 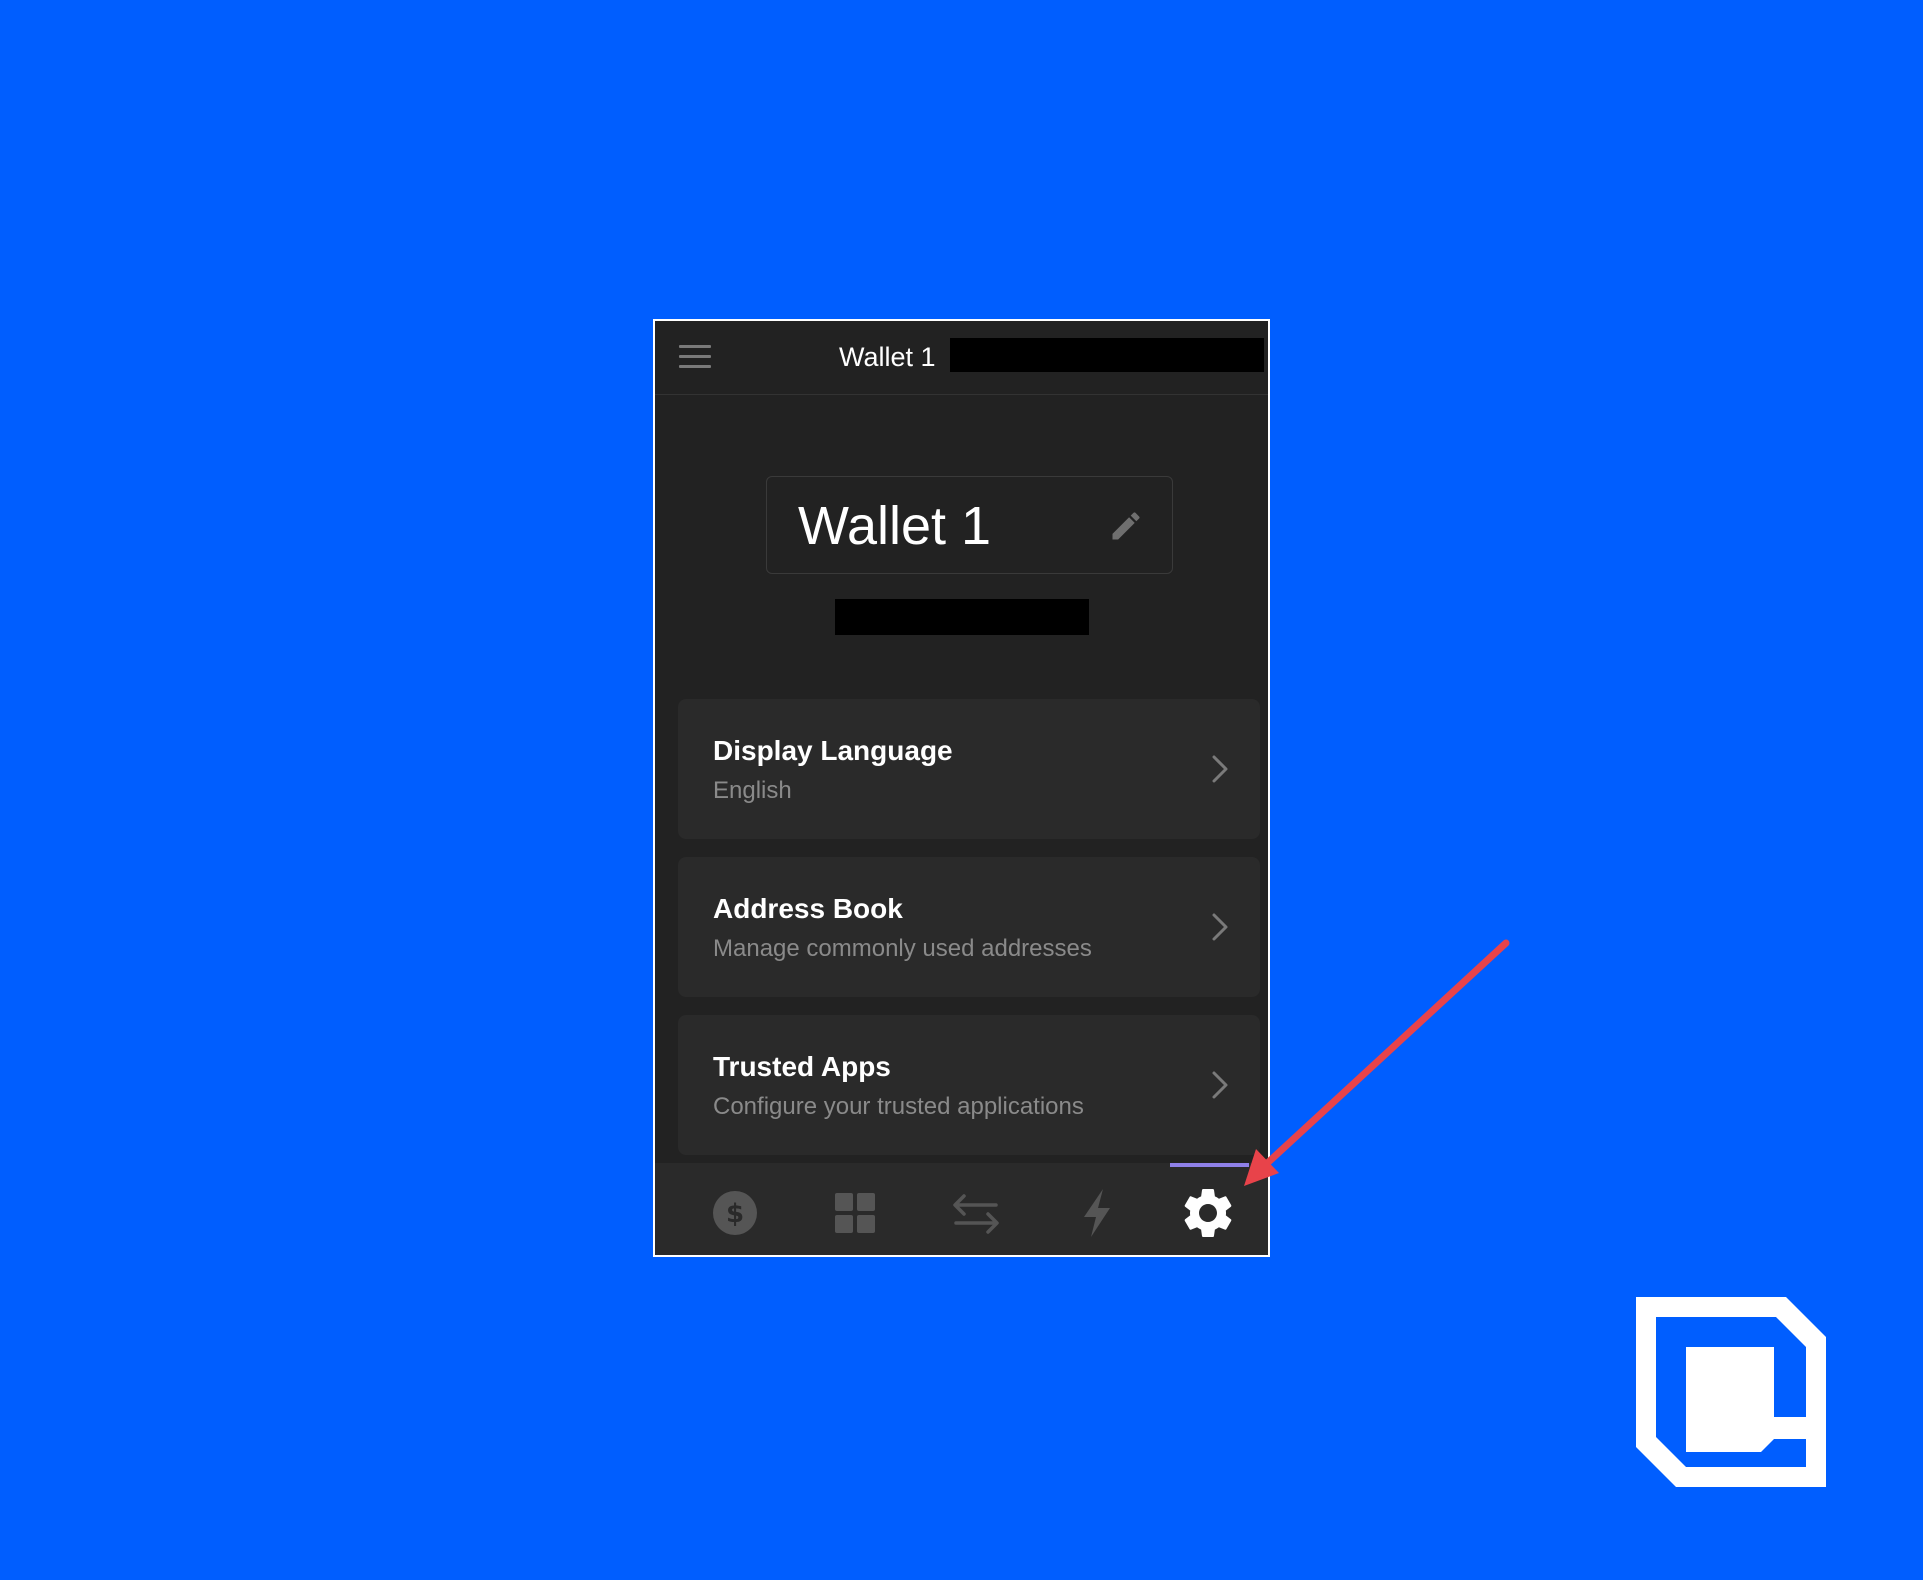 I want to click on nav-settings-button, so click(x=1208, y=1213).